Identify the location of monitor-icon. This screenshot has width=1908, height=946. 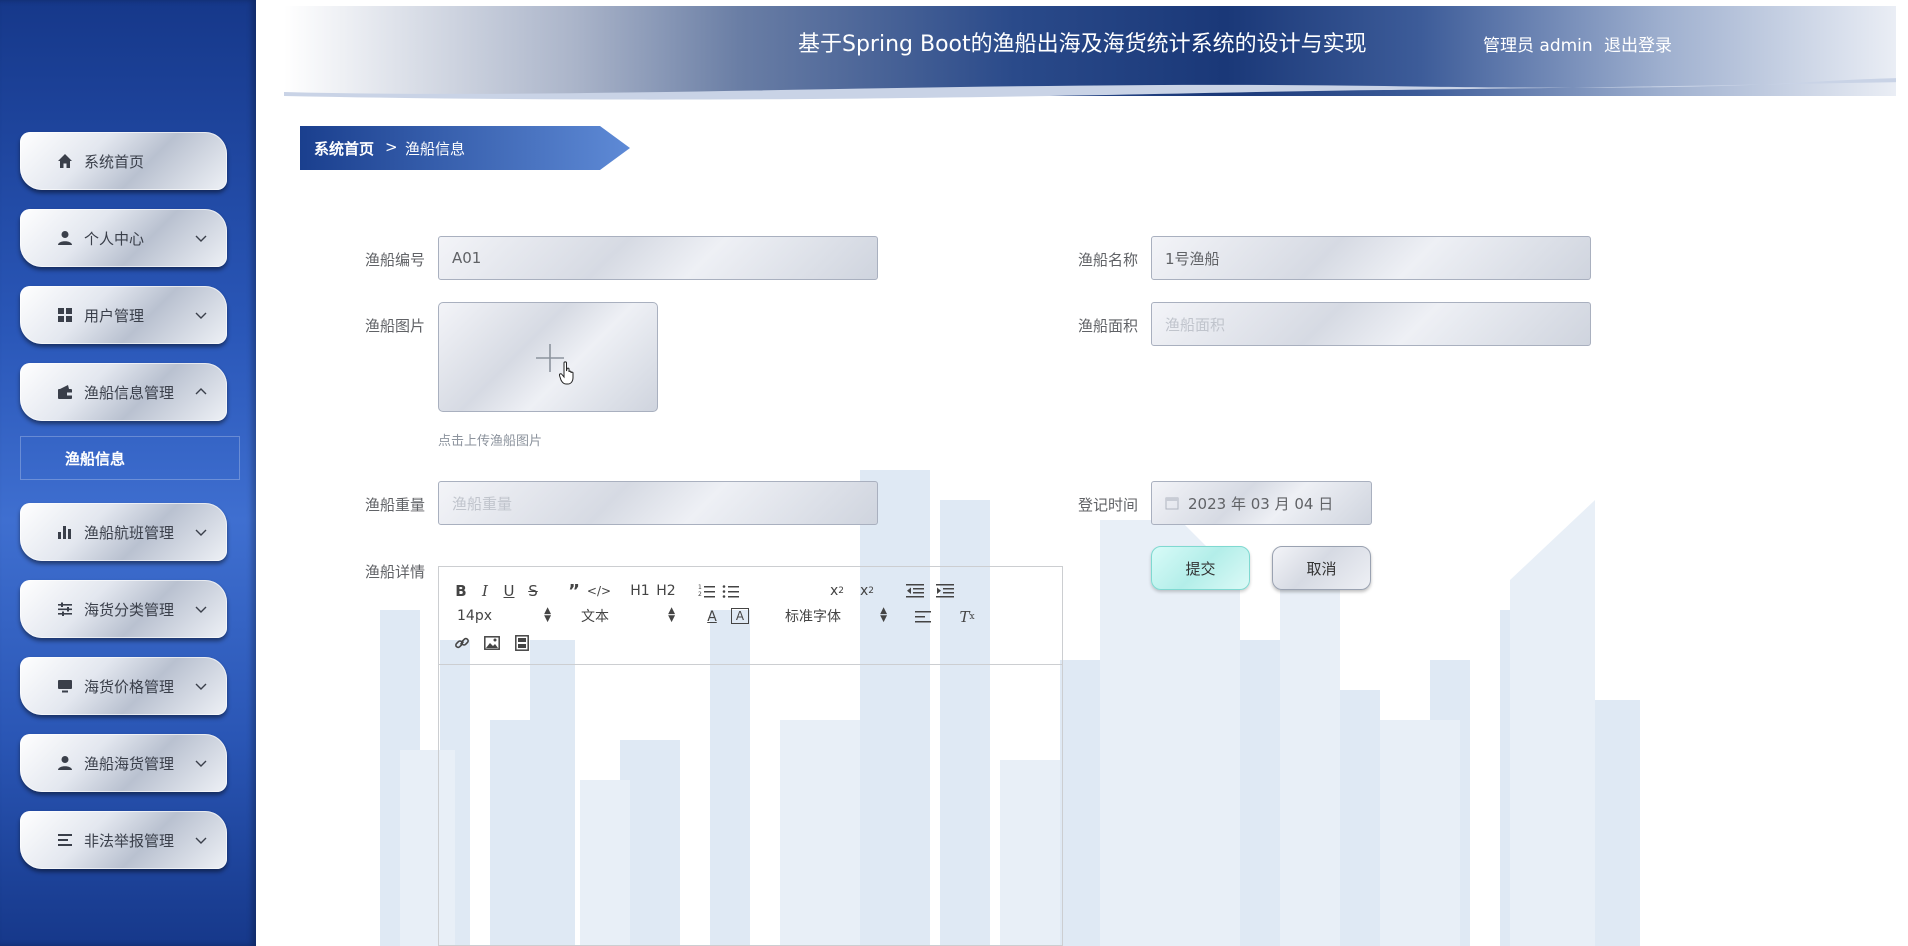
(65, 686).